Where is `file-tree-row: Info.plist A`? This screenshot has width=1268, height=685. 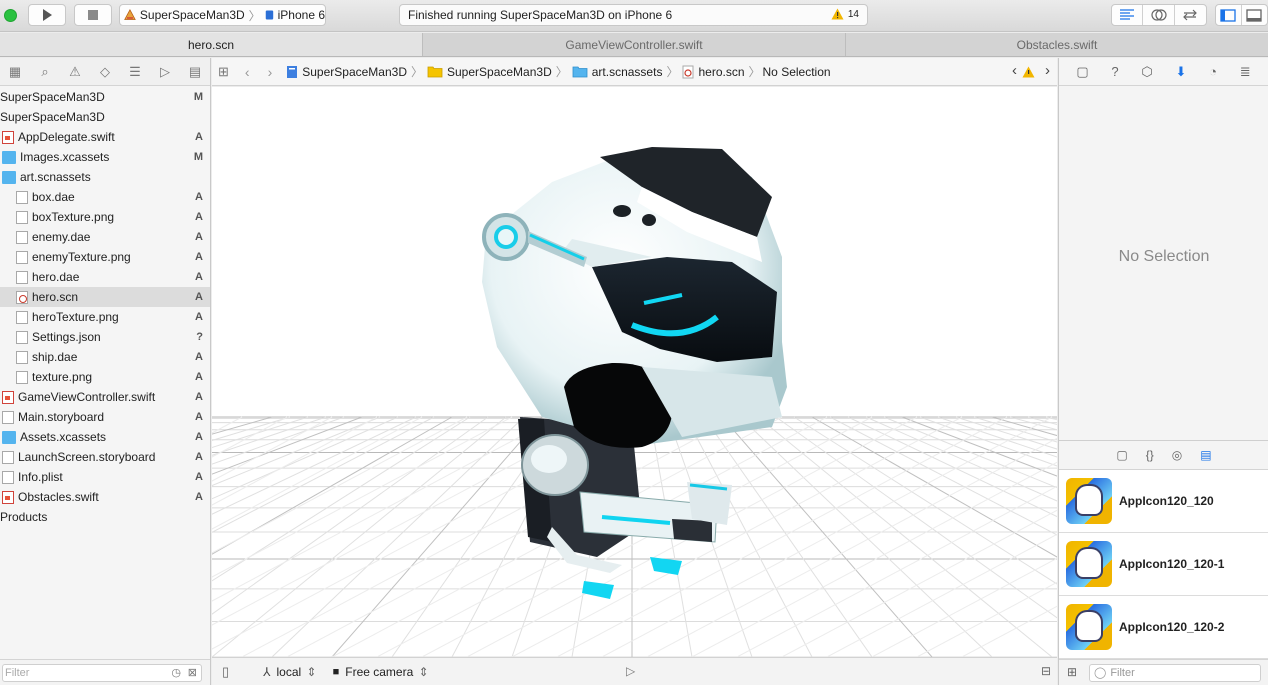 file-tree-row: Info.plist A is located at coordinates (105, 477).